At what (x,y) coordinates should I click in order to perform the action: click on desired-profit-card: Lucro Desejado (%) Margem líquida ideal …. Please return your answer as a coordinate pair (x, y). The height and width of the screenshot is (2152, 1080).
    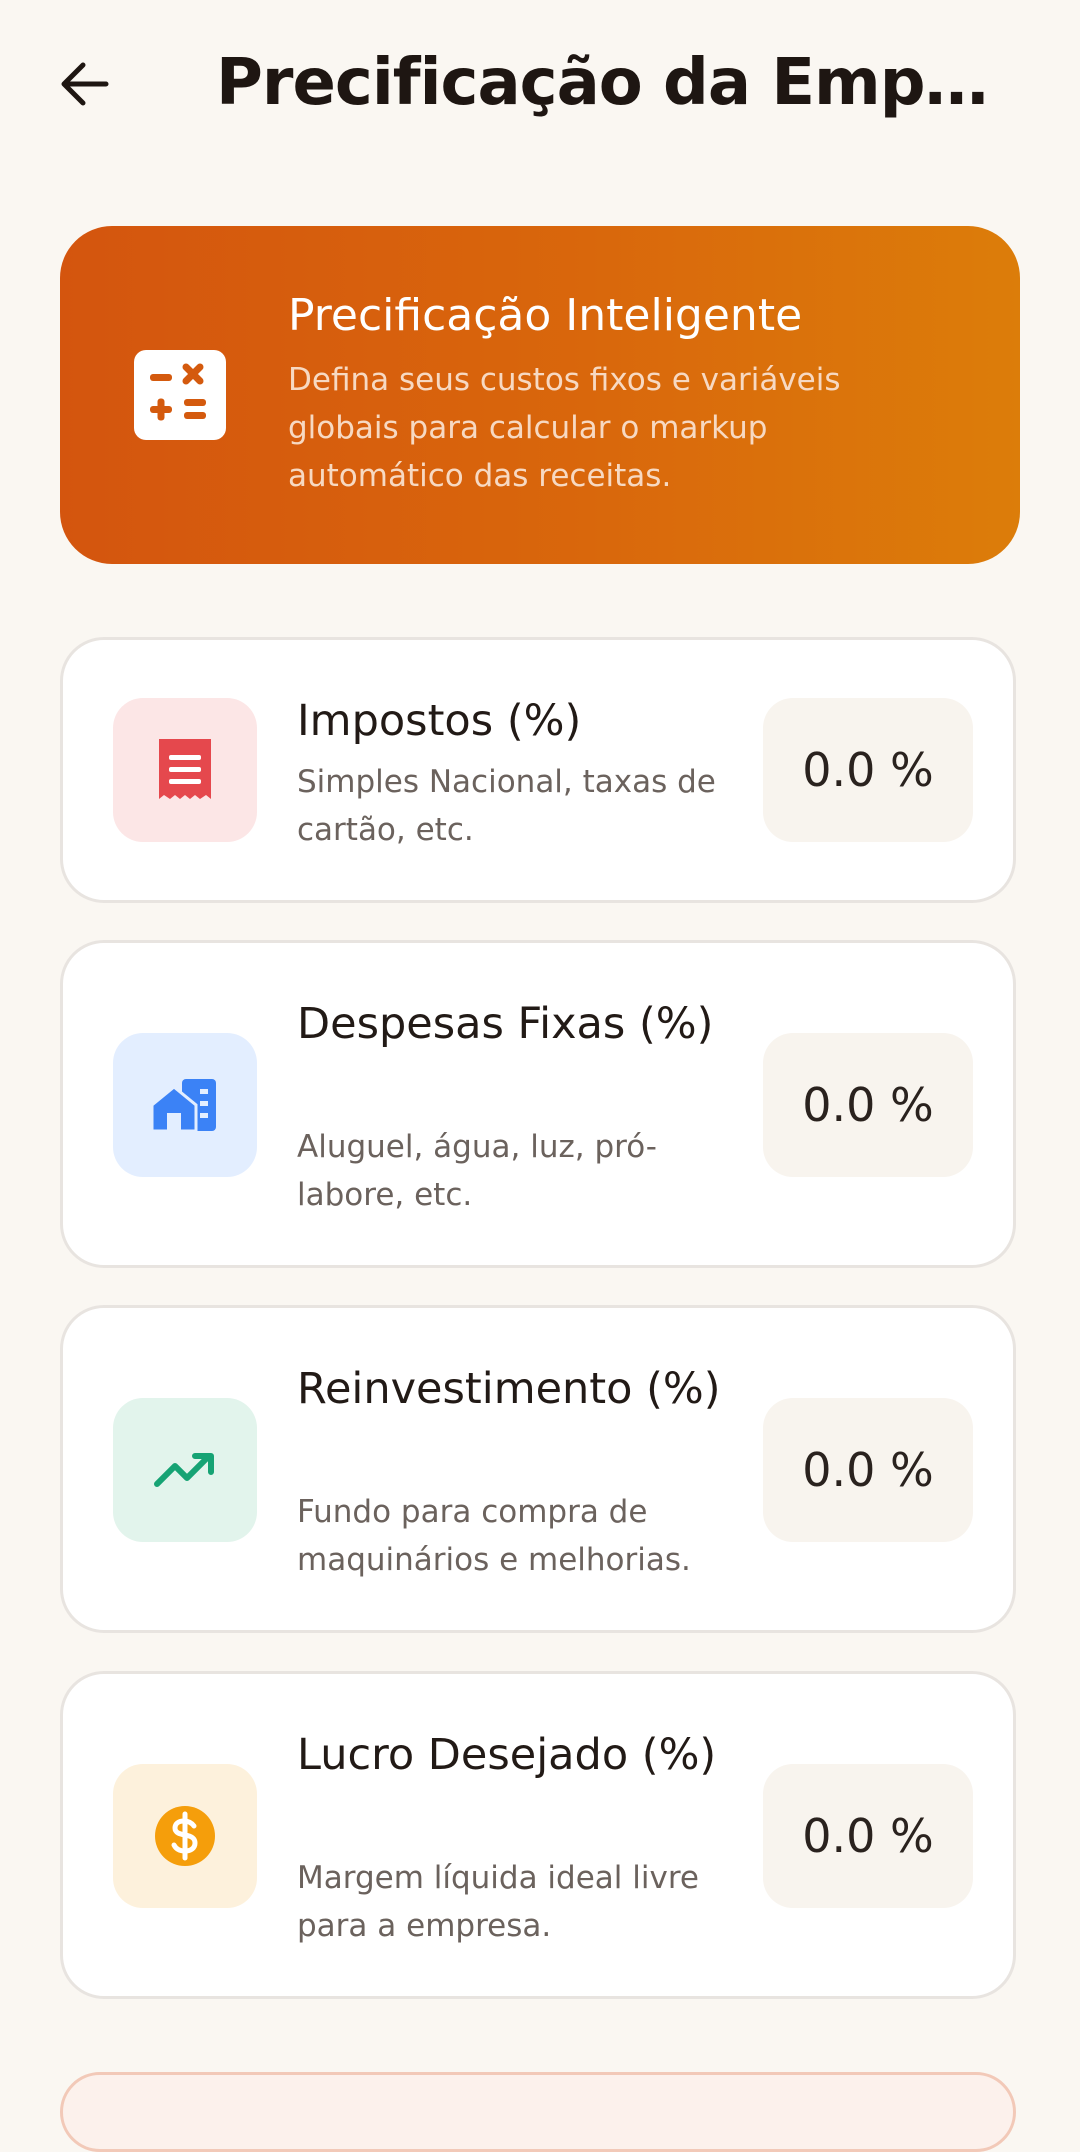
    Looking at the image, I should click on (538, 1835).